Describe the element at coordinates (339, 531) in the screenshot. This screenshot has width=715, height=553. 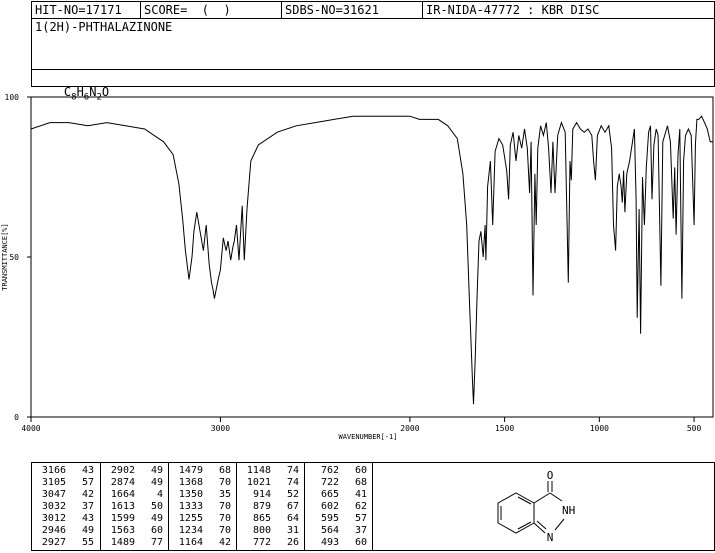
I see `peak-row: 564 37` at that location.